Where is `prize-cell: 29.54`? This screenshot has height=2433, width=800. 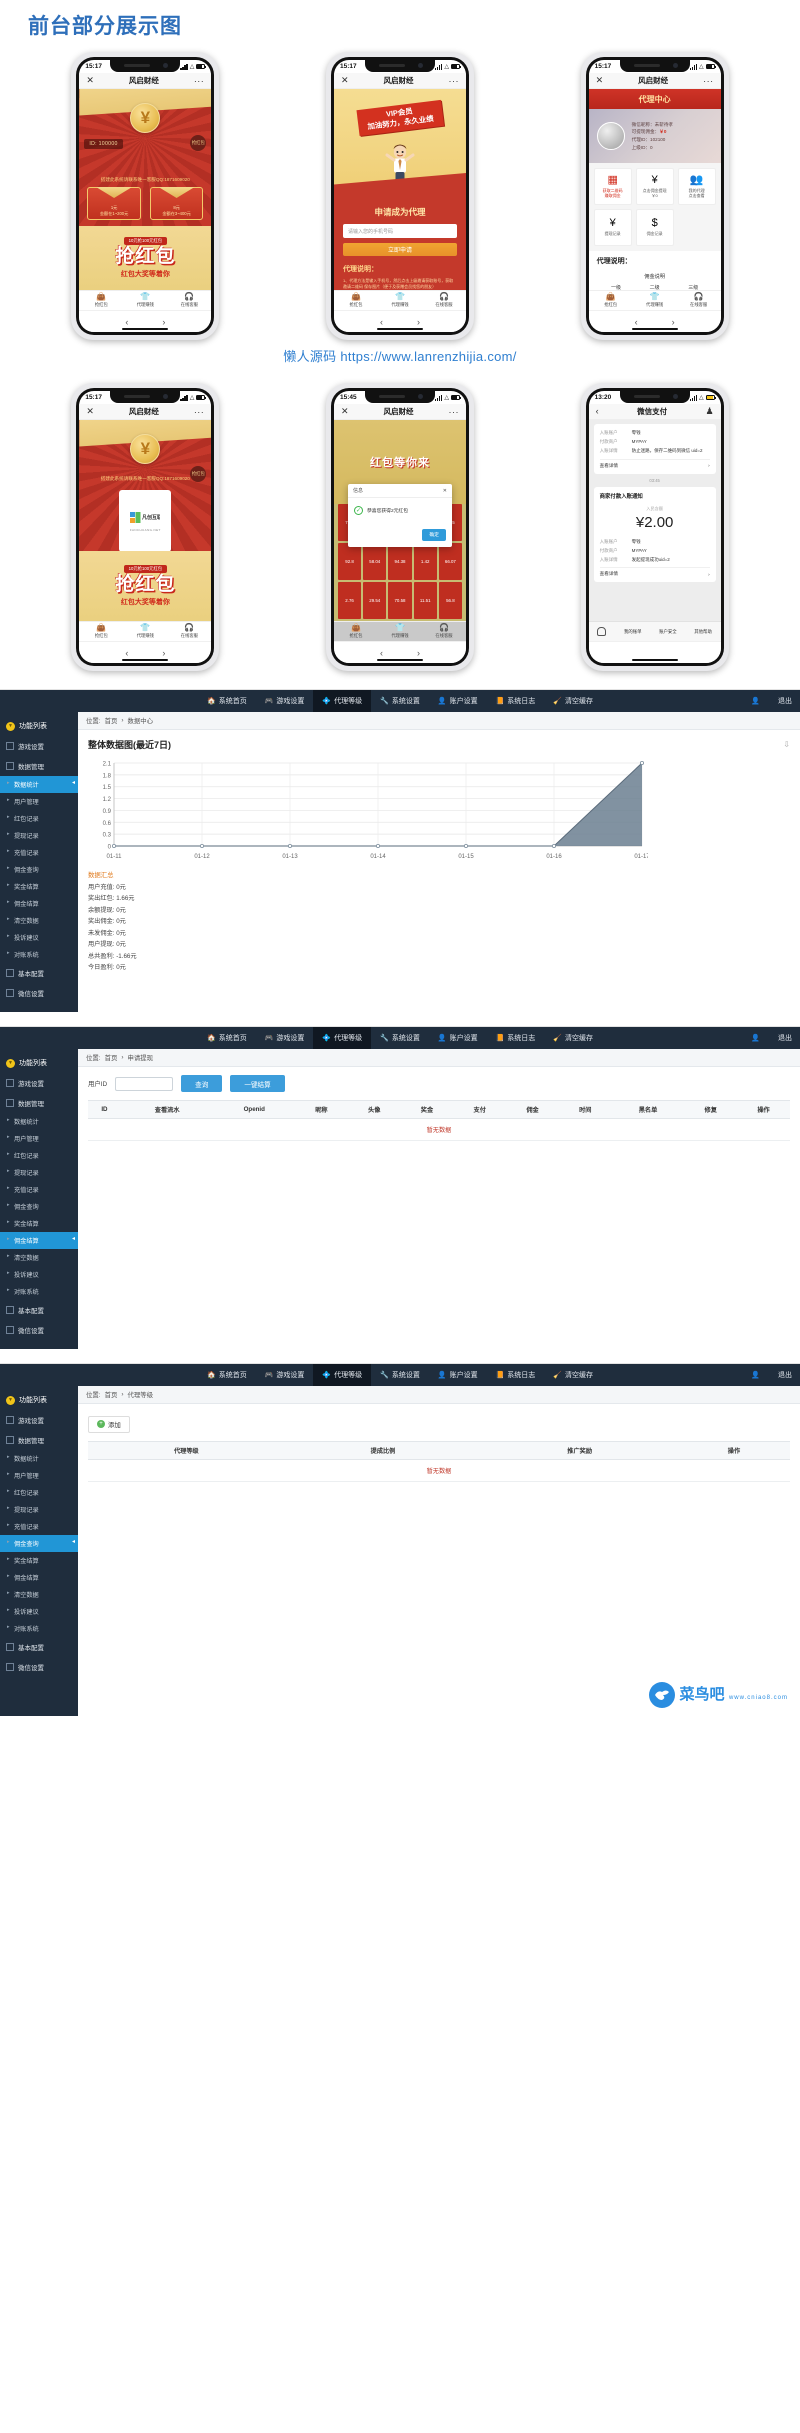 prize-cell: 29.54 is located at coordinates (375, 600).